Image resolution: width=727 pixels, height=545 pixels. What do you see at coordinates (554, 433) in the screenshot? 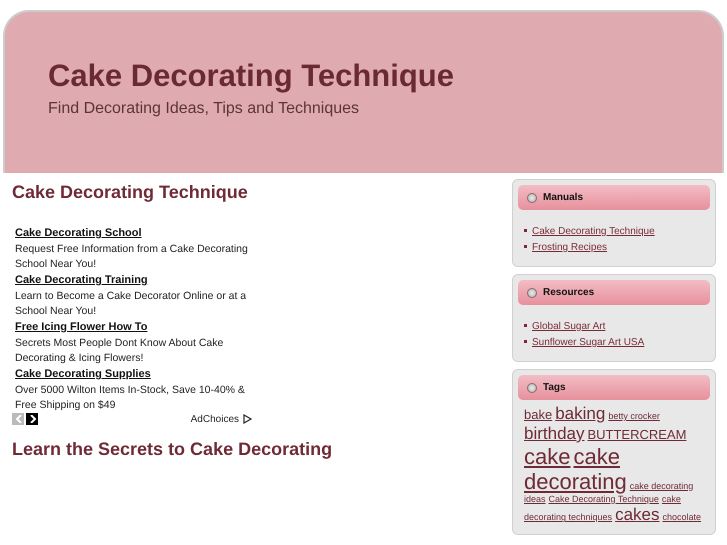
I see `tag-link: birthday` at bounding box center [554, 433].